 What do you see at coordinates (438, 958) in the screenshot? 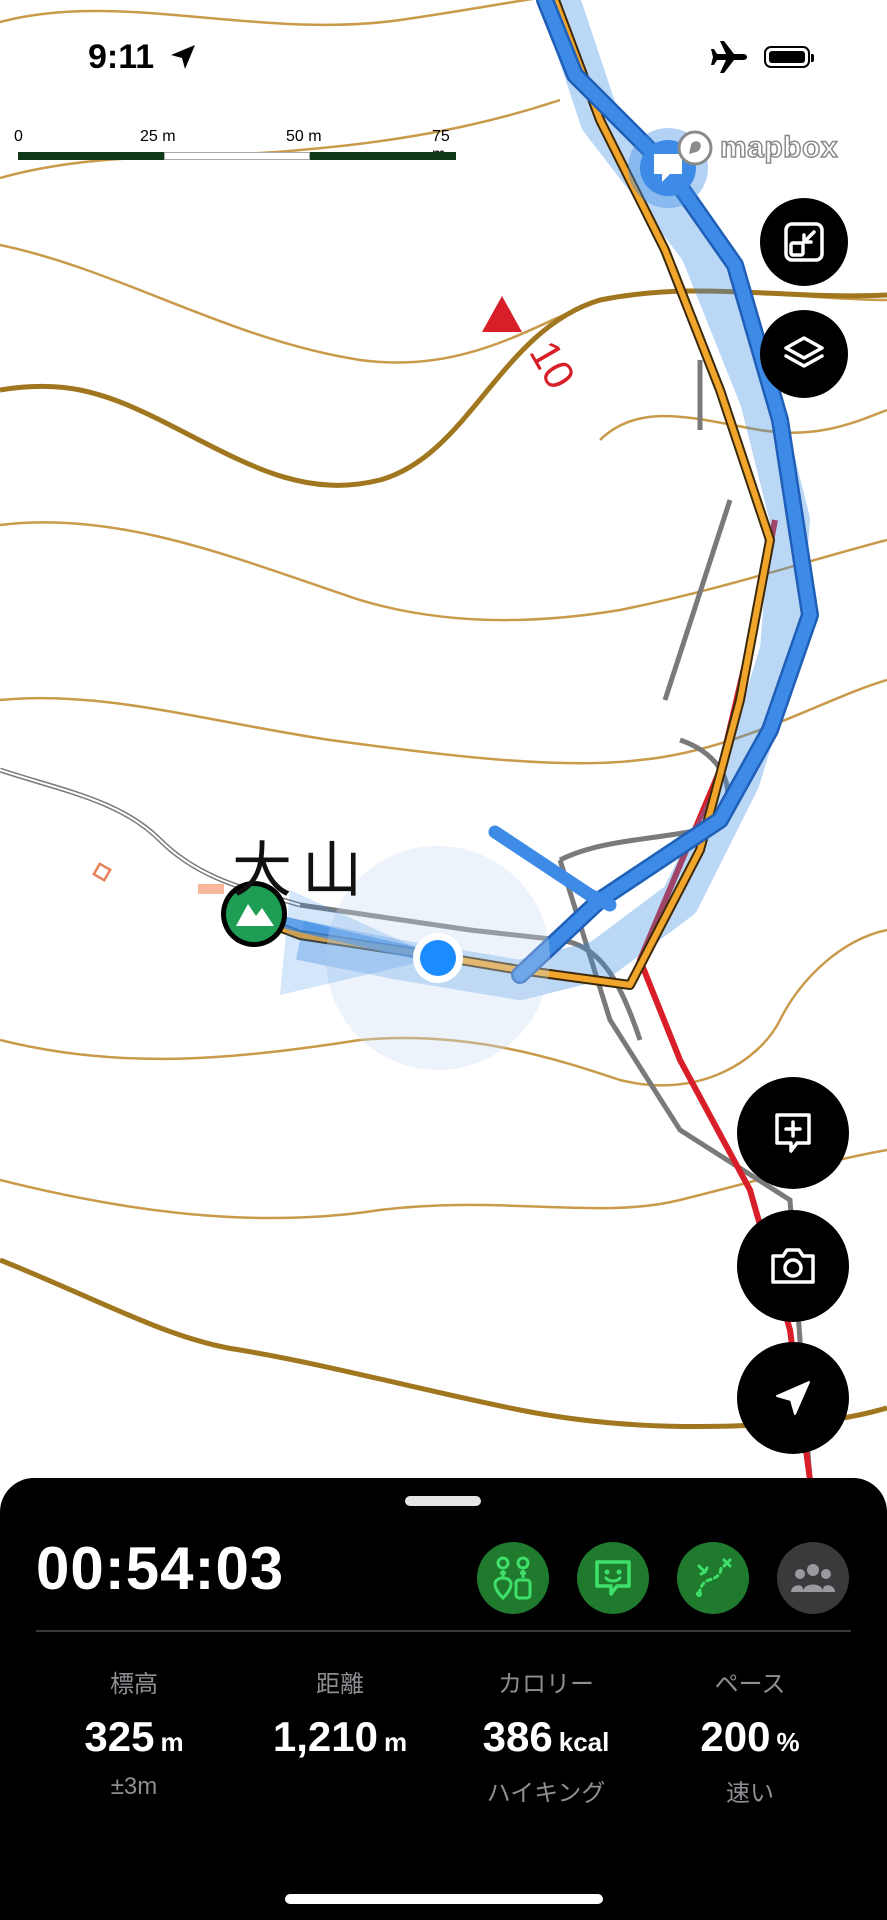
I see `current-location-dot` at bounding box center [438, 958].